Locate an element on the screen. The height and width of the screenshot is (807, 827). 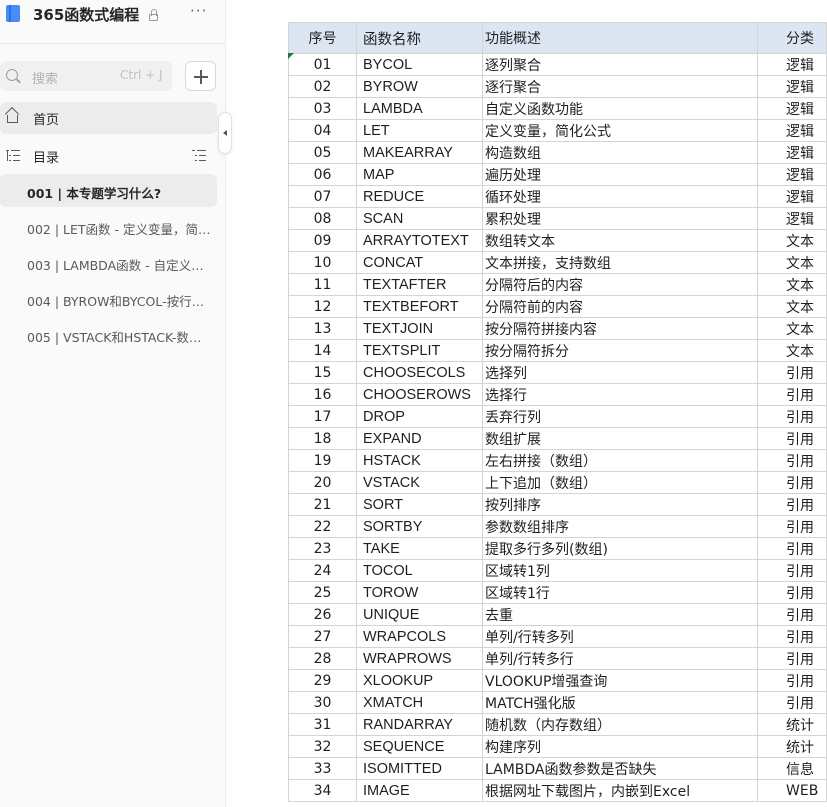
cell-number: 22 is located at coordinates (322, 526).